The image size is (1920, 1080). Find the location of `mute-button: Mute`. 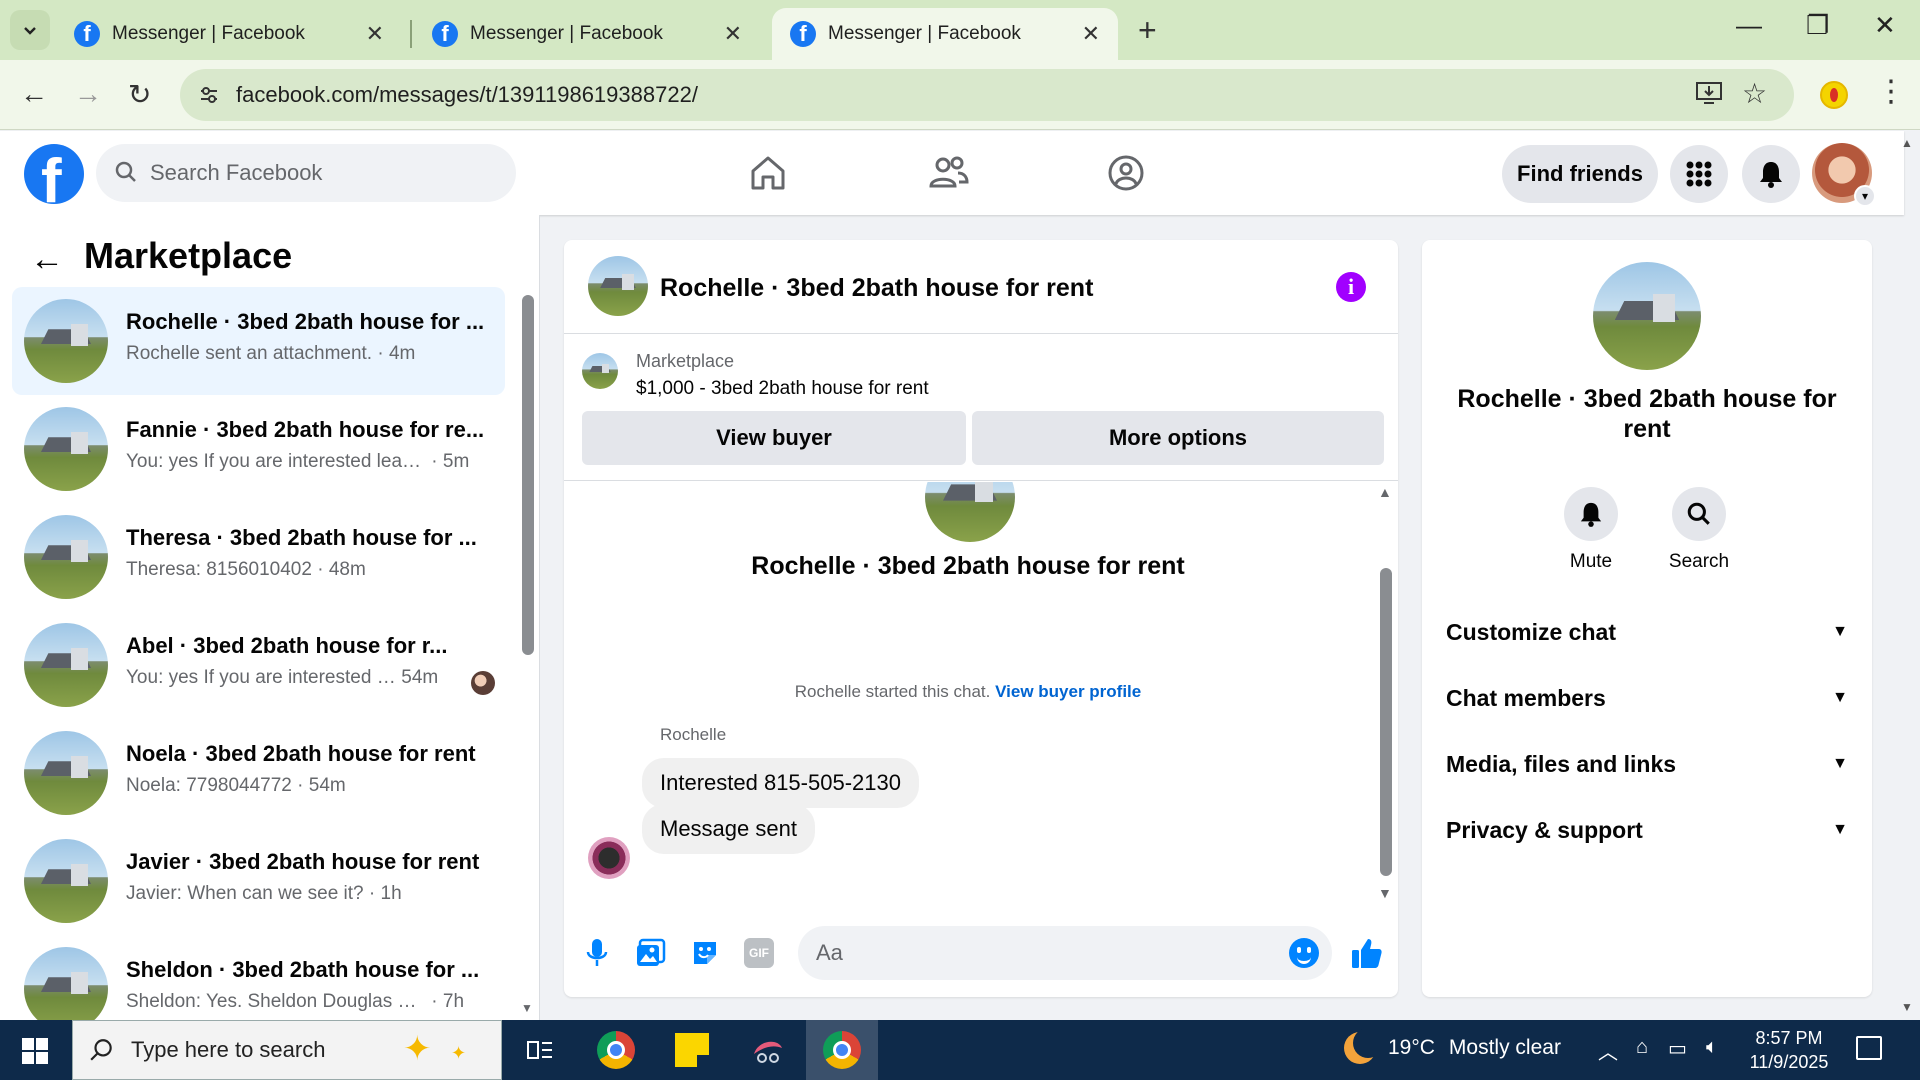

mute-button: Mute is located at coordinates (1591, 530).